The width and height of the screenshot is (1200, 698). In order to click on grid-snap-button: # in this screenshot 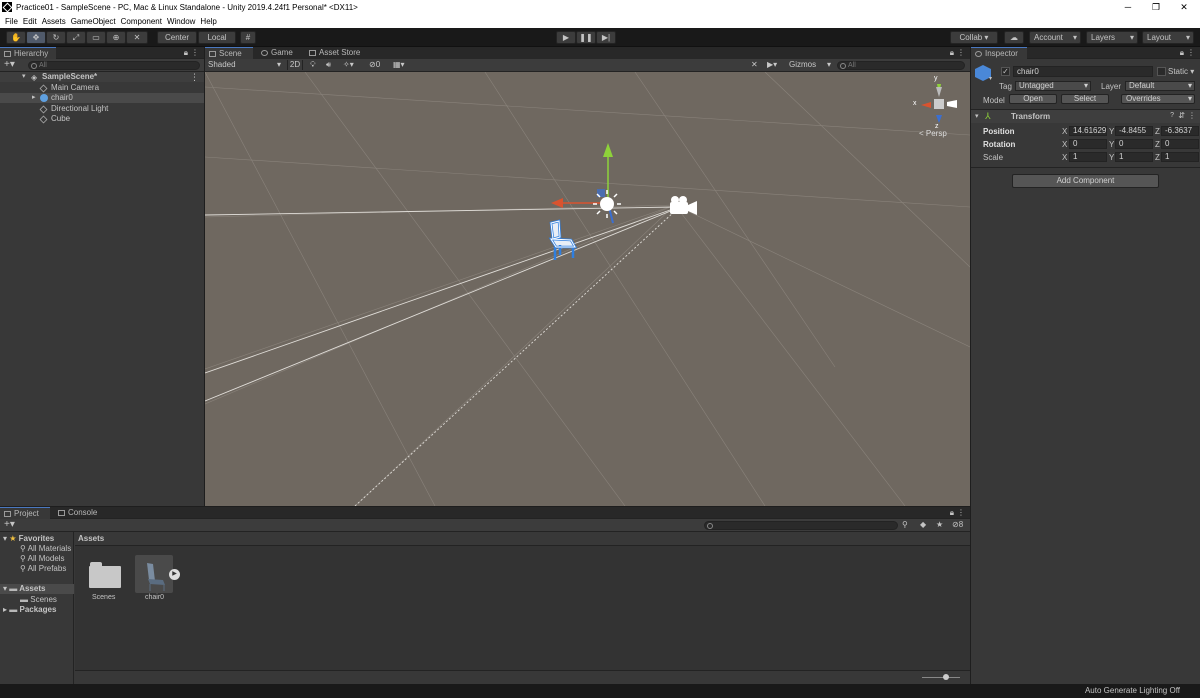, I will do `click(248, 37)`.